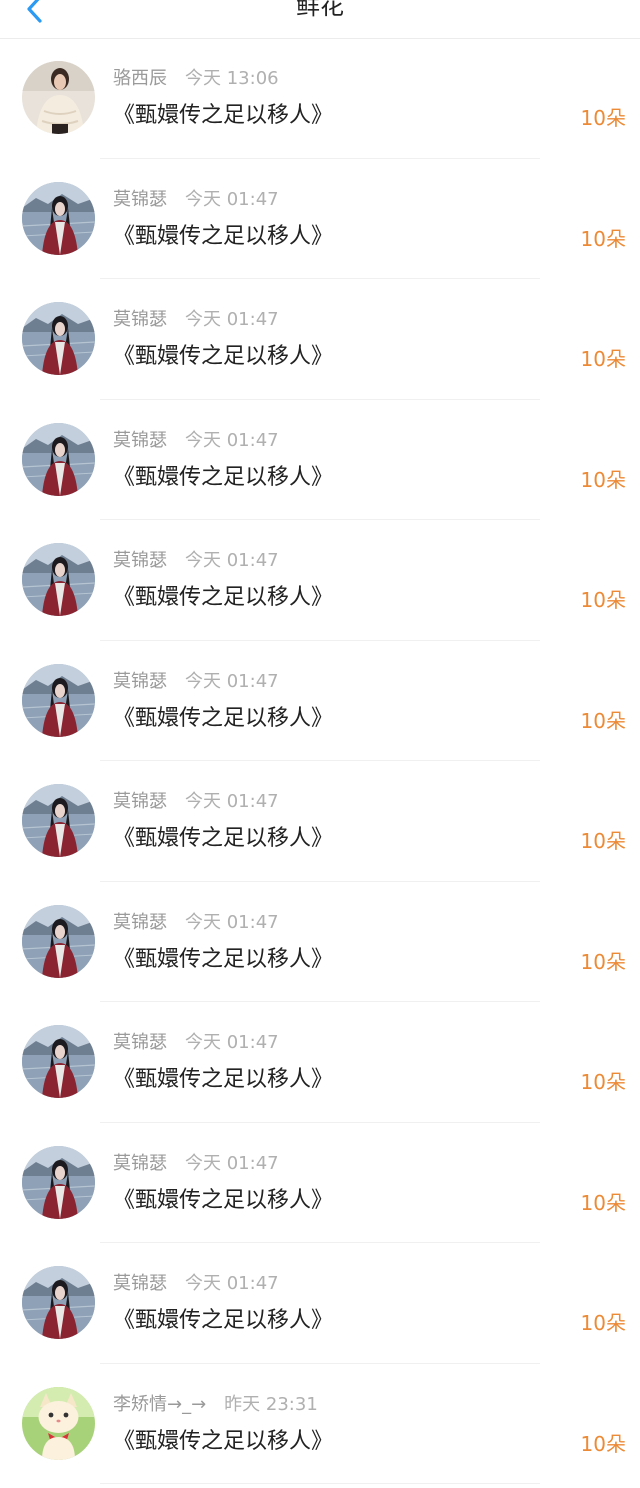 The image size is (640, 1488). I want to click on cartoon-cat-avatar, so click(58, 1423).